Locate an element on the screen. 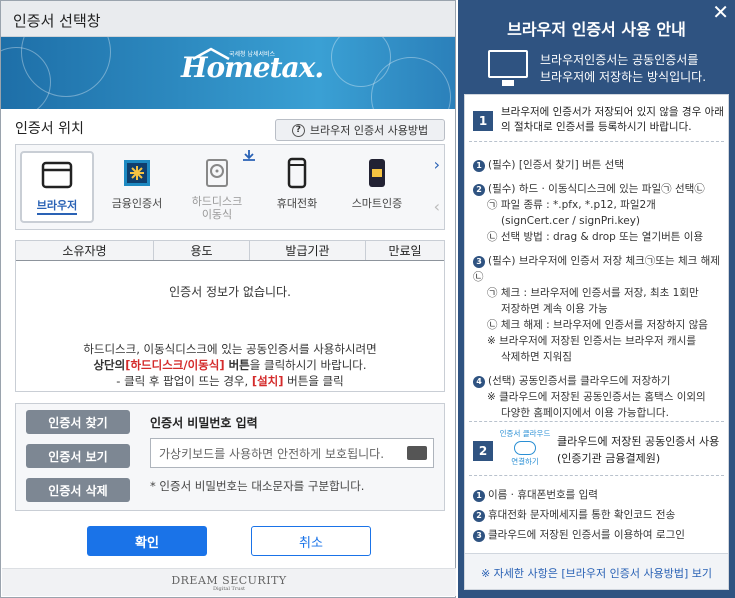  hometax-logo: 국세청 납세서비스 Hometax. is located at coordinates (252, 65).